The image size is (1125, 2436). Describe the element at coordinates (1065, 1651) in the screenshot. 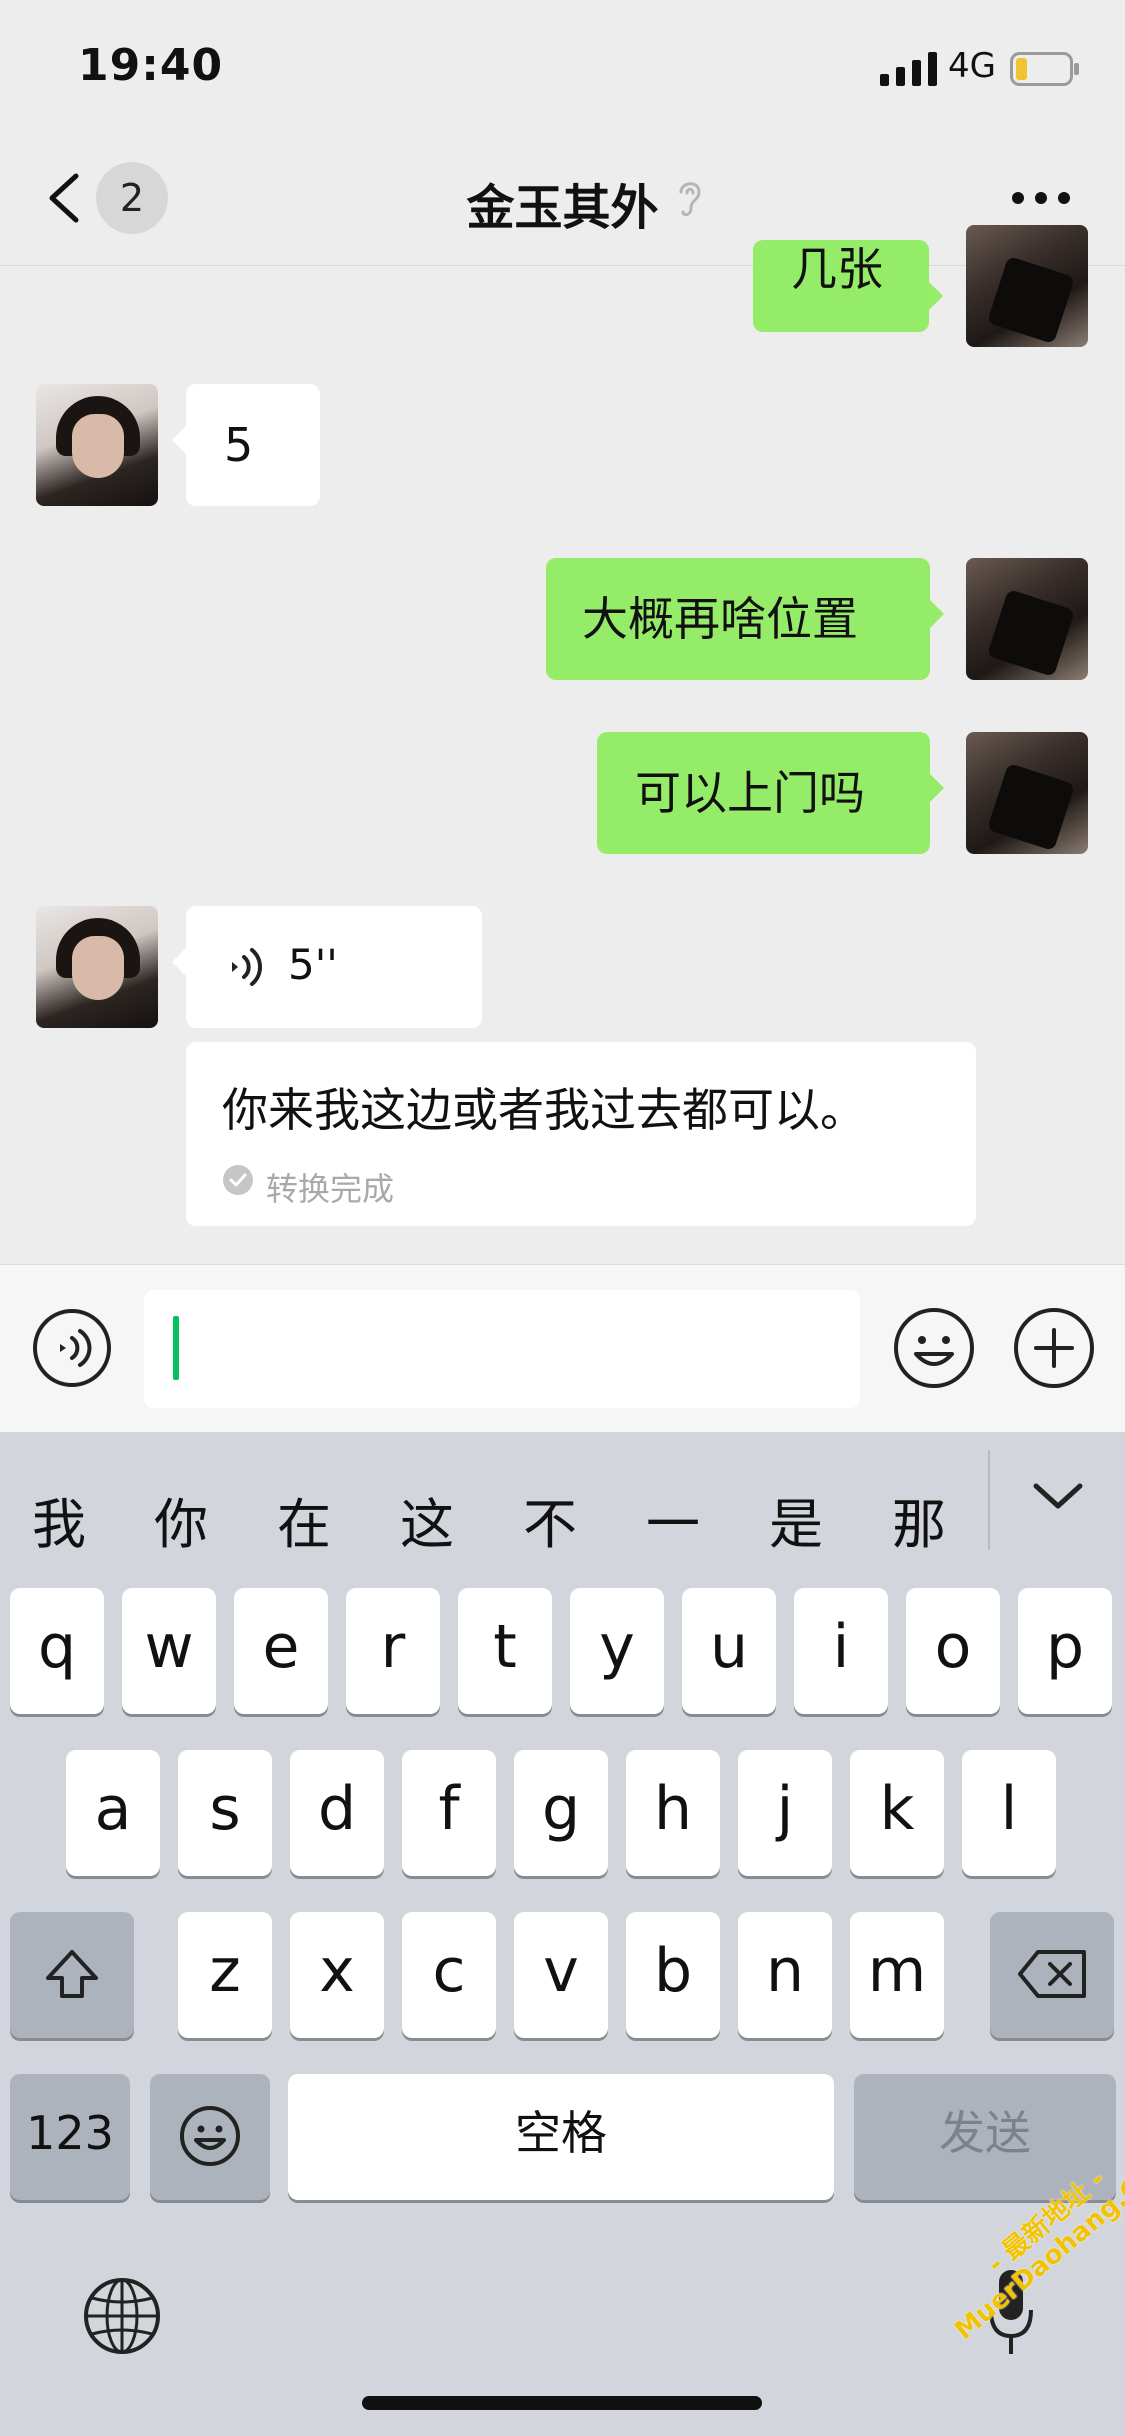

I see `key-p: p` at that location.